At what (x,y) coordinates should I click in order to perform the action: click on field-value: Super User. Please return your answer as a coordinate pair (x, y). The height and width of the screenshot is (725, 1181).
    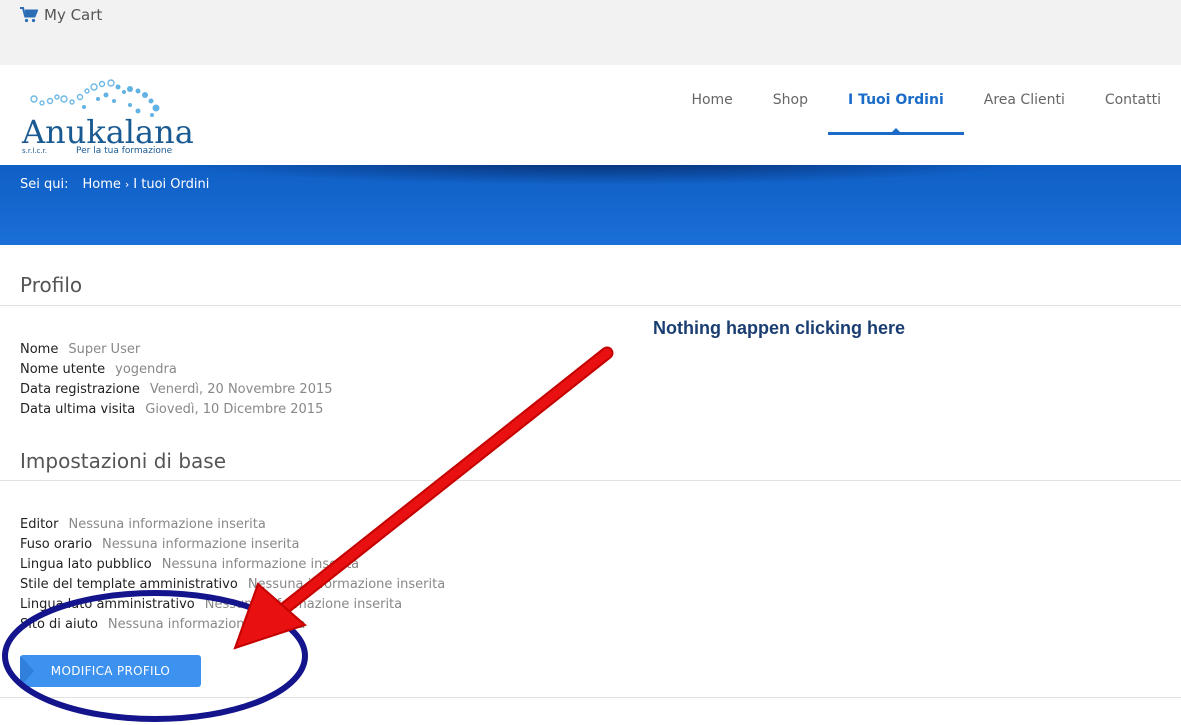
    Looking at the image, I should click on (104, 349).